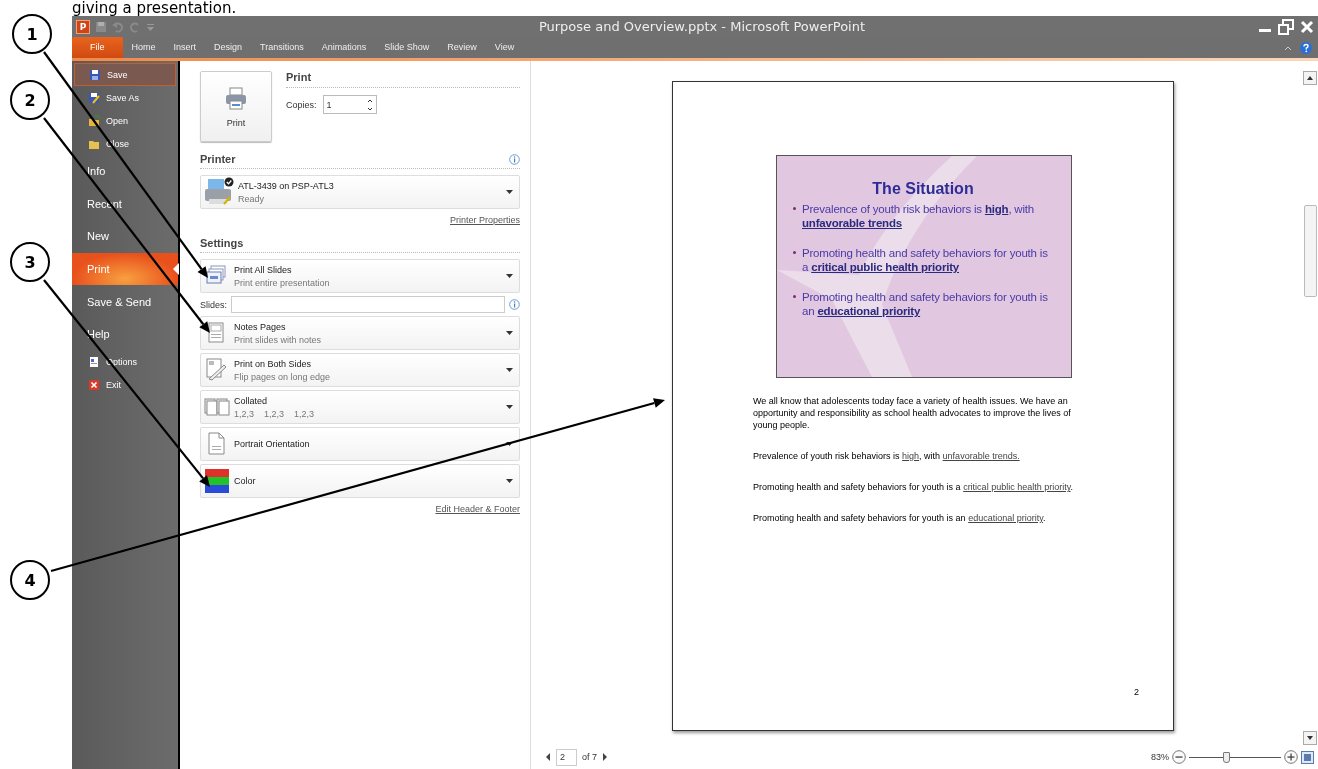 This screenshot has height=769, width=1318. I want to click on page-number: 2, so click(1136, 692).